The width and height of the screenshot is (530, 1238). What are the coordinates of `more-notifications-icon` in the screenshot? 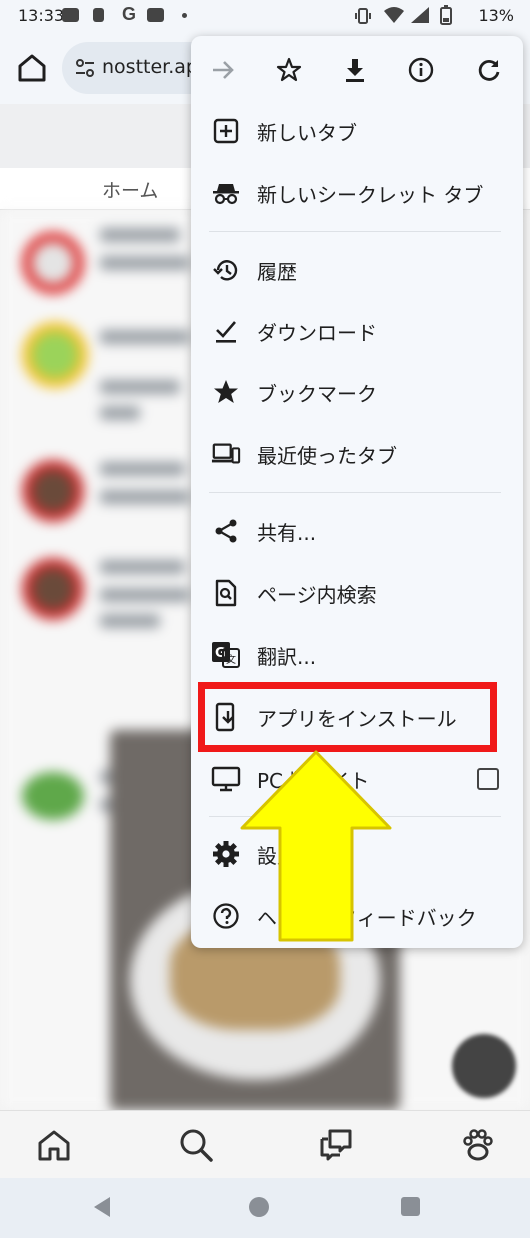 It's located at (184, 15).